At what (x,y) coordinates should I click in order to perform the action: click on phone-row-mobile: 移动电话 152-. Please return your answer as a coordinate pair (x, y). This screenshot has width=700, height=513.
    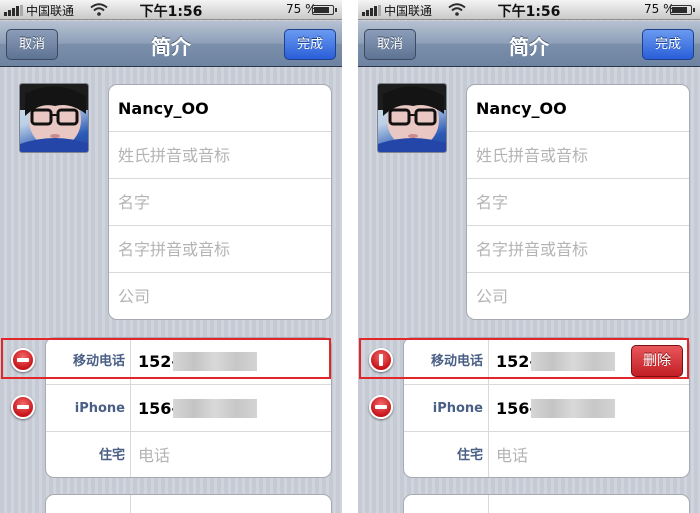
    Looking at the image, I should click on (188, 361).